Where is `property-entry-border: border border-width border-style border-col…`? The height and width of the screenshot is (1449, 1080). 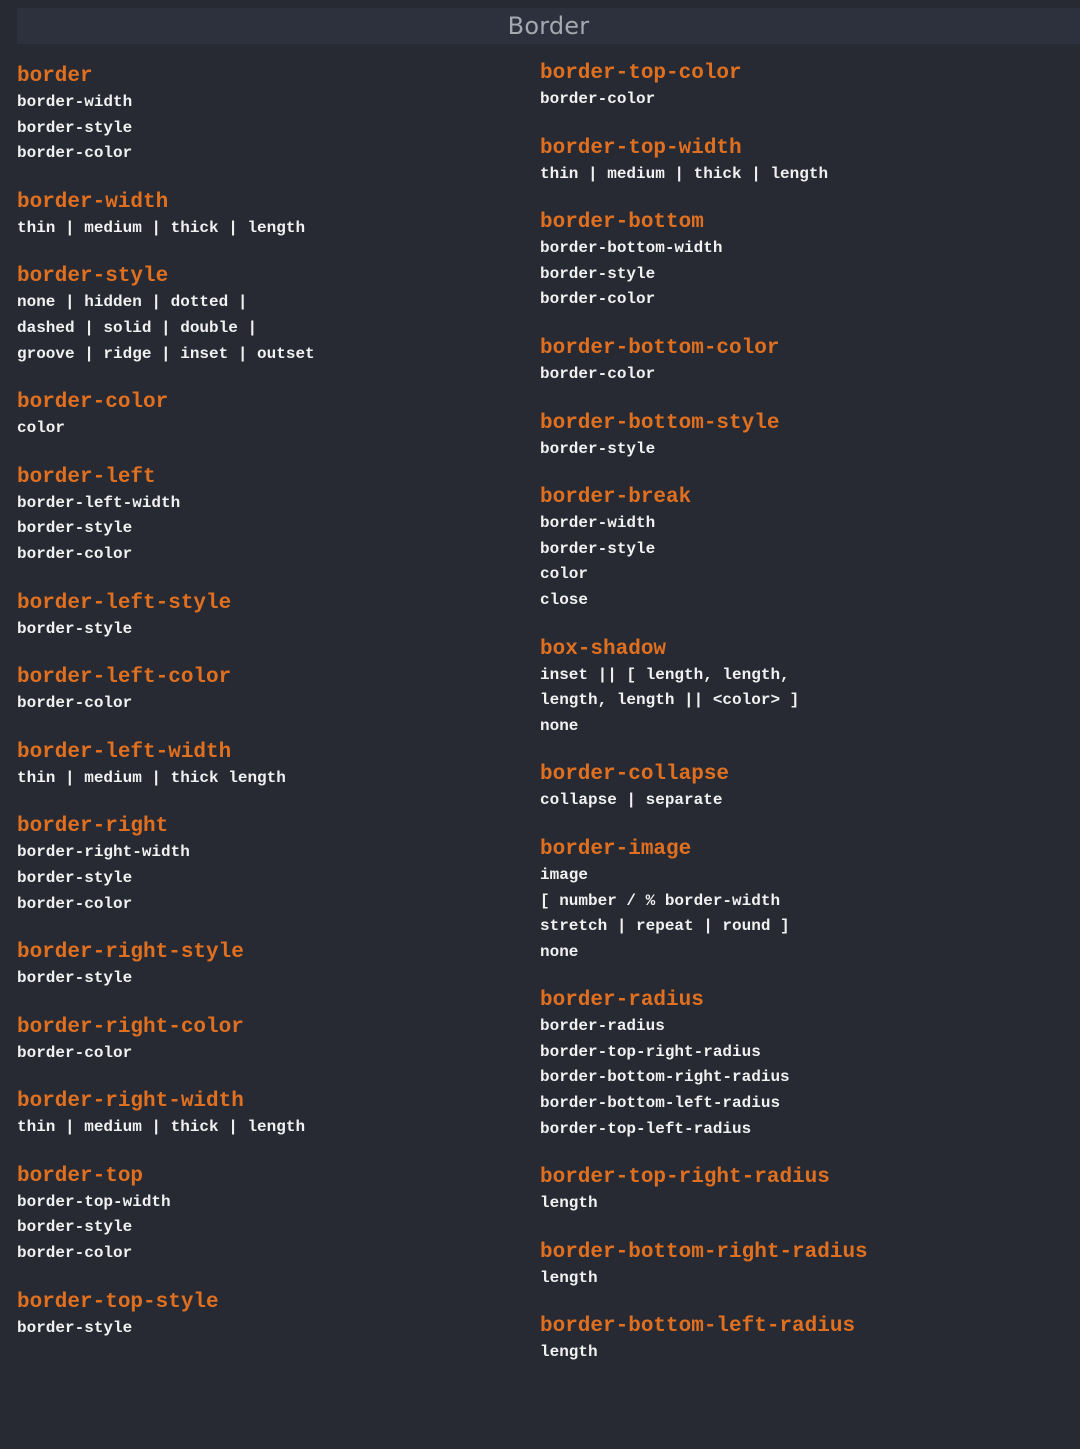 property-entry-border: border border-width border-style border-col… is located at coordinates (267, 115).